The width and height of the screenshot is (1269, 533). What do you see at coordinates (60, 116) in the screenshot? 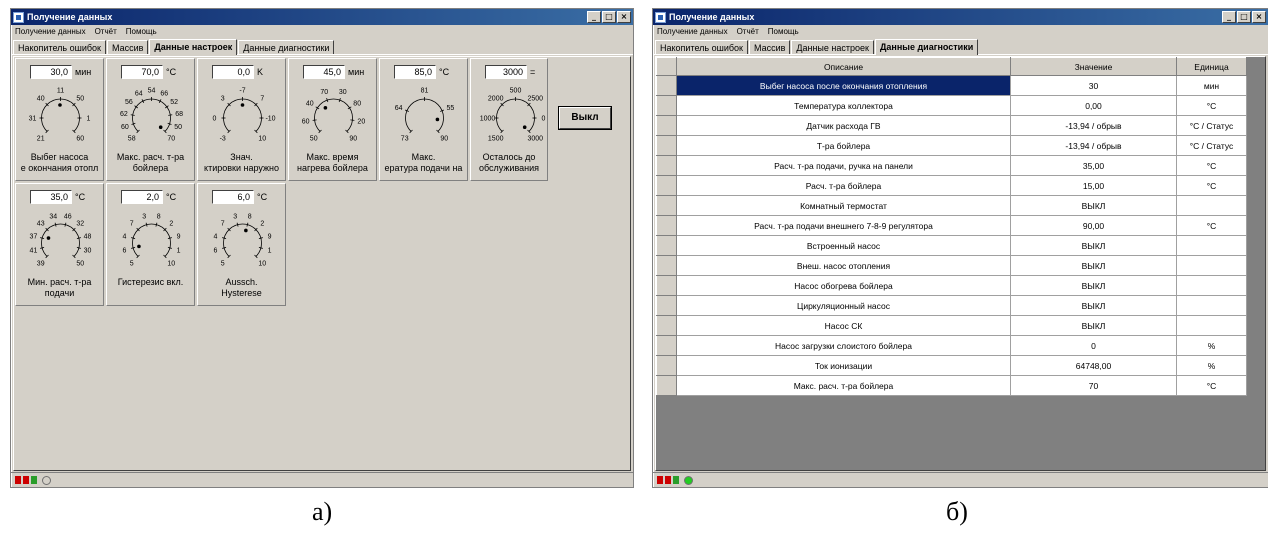
I see `rotary-knob-dial: 21 31 40 11 50 1 60` at bounding box center [60, 116].